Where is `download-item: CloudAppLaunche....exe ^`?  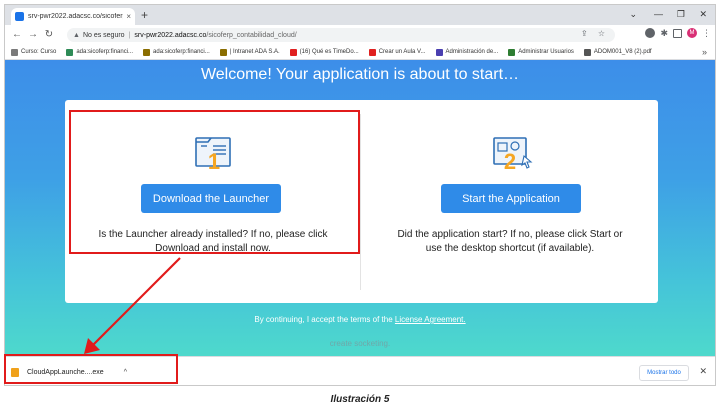
download-item: CloudAppLaunche....exe ^ is located at coordinates (69, 372).